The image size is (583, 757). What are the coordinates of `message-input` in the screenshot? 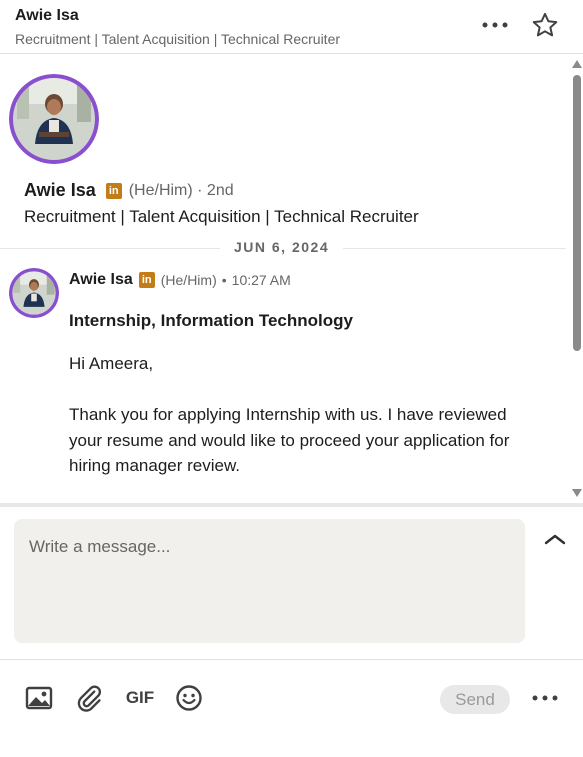 It's located at (269, 581).